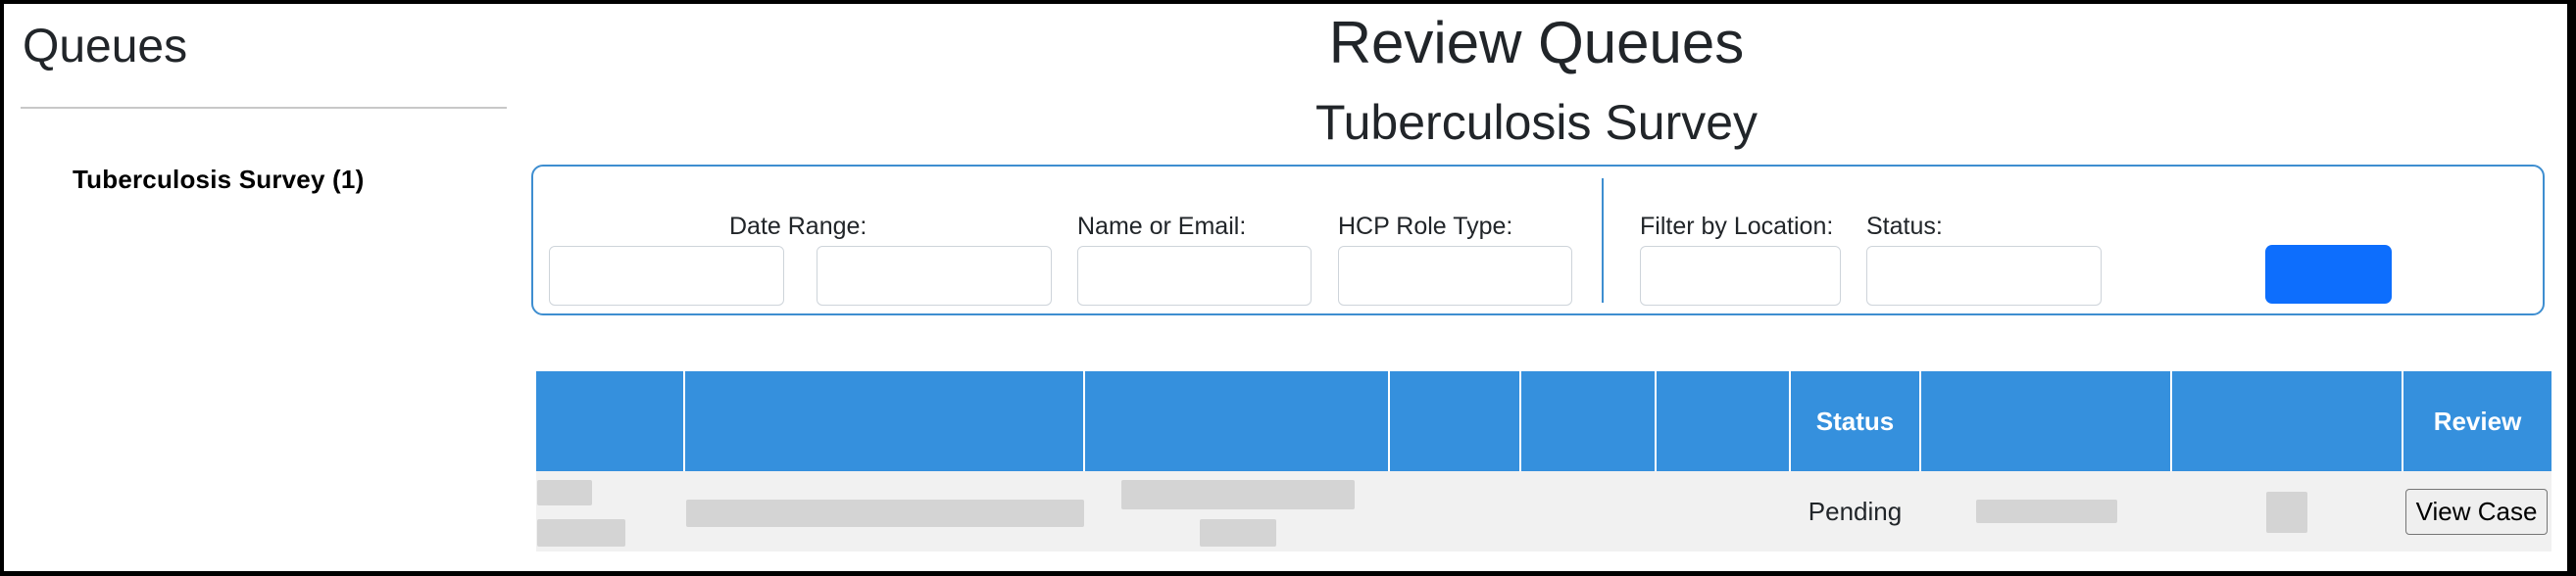 This screenshot has width=2576, height=576. Describe the element at coordinates (1904, 226) in the screenshot. I see `status-label: Status:` at that location.